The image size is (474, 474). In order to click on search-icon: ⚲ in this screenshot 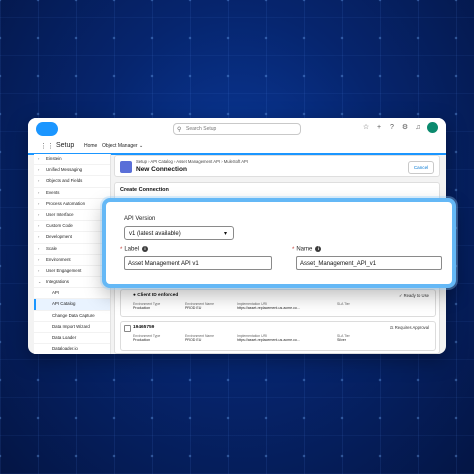, I will do `click(179, 130)`.